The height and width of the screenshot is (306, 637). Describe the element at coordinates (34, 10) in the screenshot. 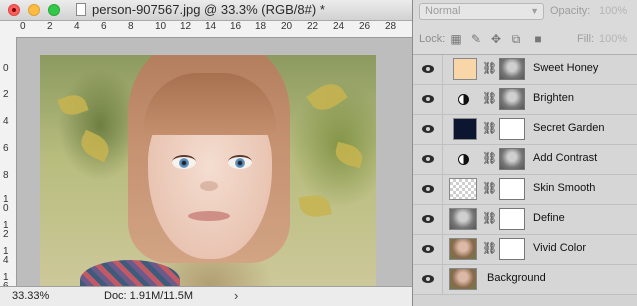

I see `minimize-window-button` at that location.